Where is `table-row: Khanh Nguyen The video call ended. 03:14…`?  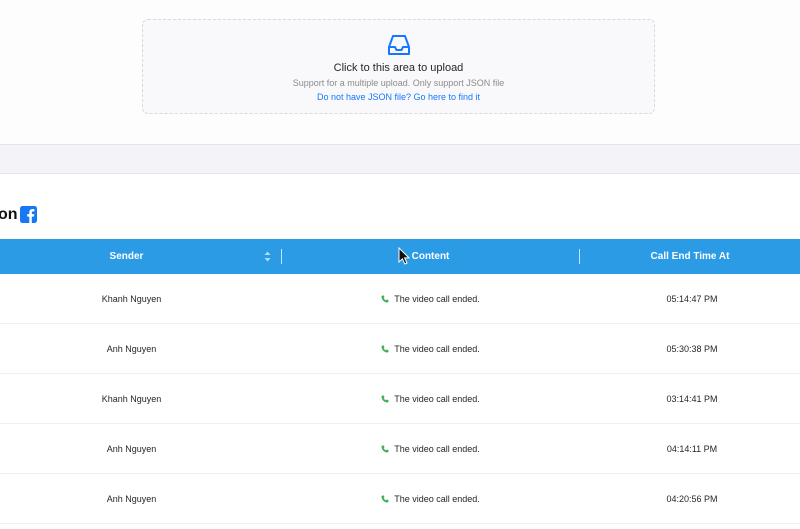 table-row: Khanh Nguyen The video call ended. 03:14… is located at coordinates (400, 399).